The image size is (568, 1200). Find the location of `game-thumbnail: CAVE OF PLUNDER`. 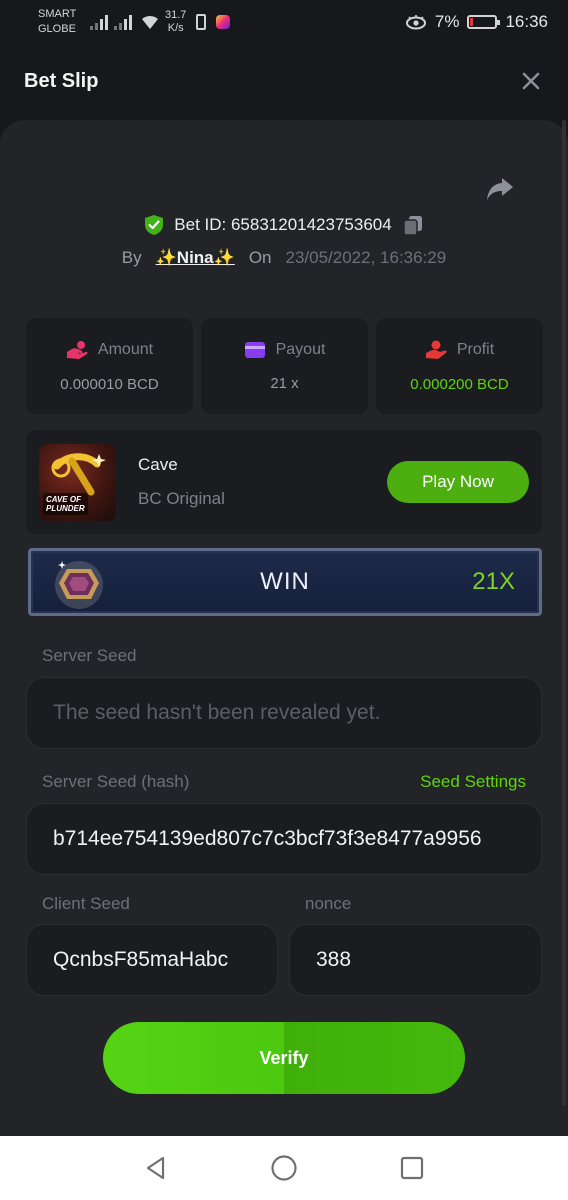

game-thumbnail: CAVE OF PLUNDER is located at coordinates (77, 482).